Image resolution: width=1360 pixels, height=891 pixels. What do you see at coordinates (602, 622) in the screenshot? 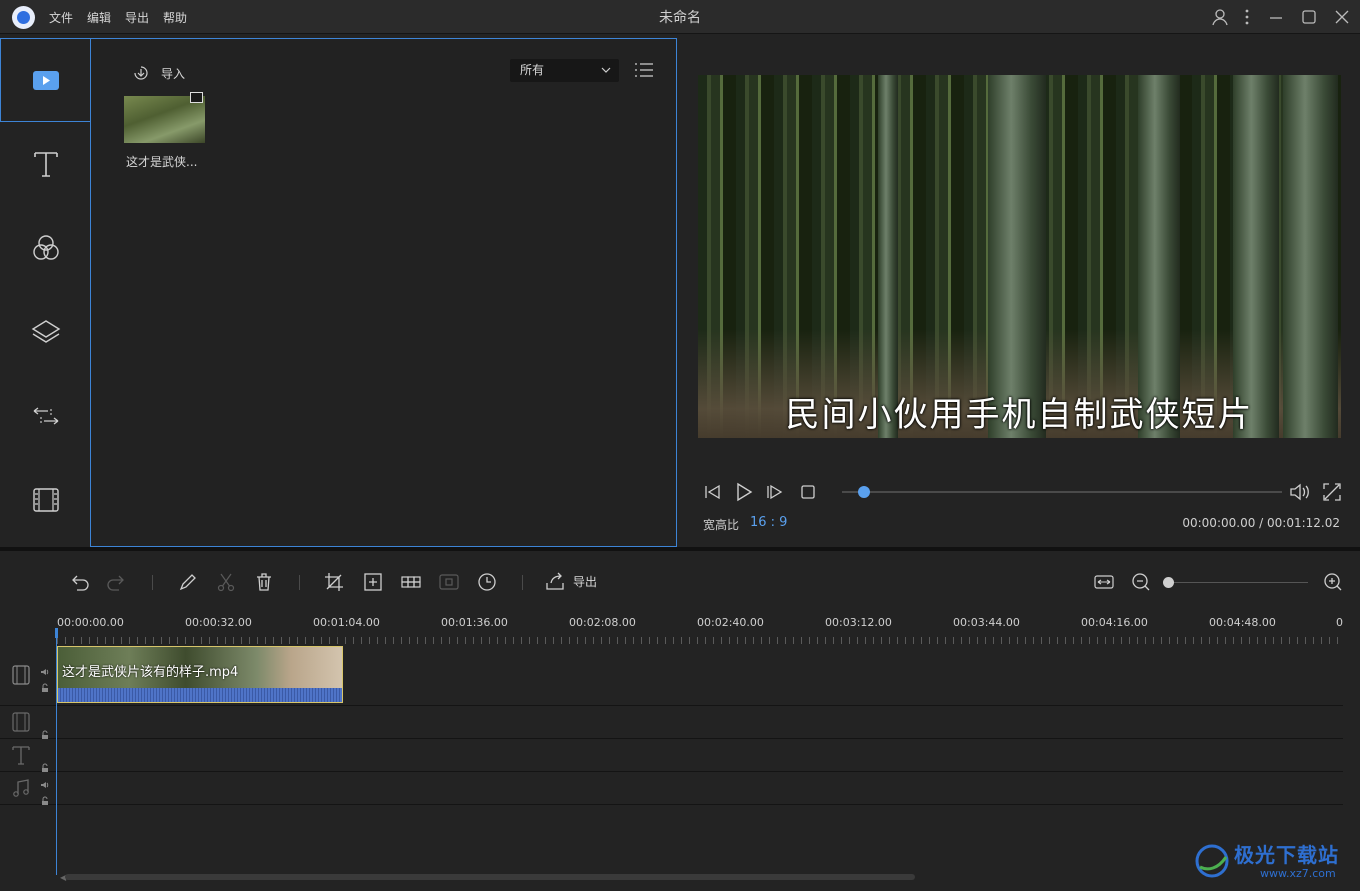
I see `ruler-label: 00:02:08.00` at bounding box center [602, 622].